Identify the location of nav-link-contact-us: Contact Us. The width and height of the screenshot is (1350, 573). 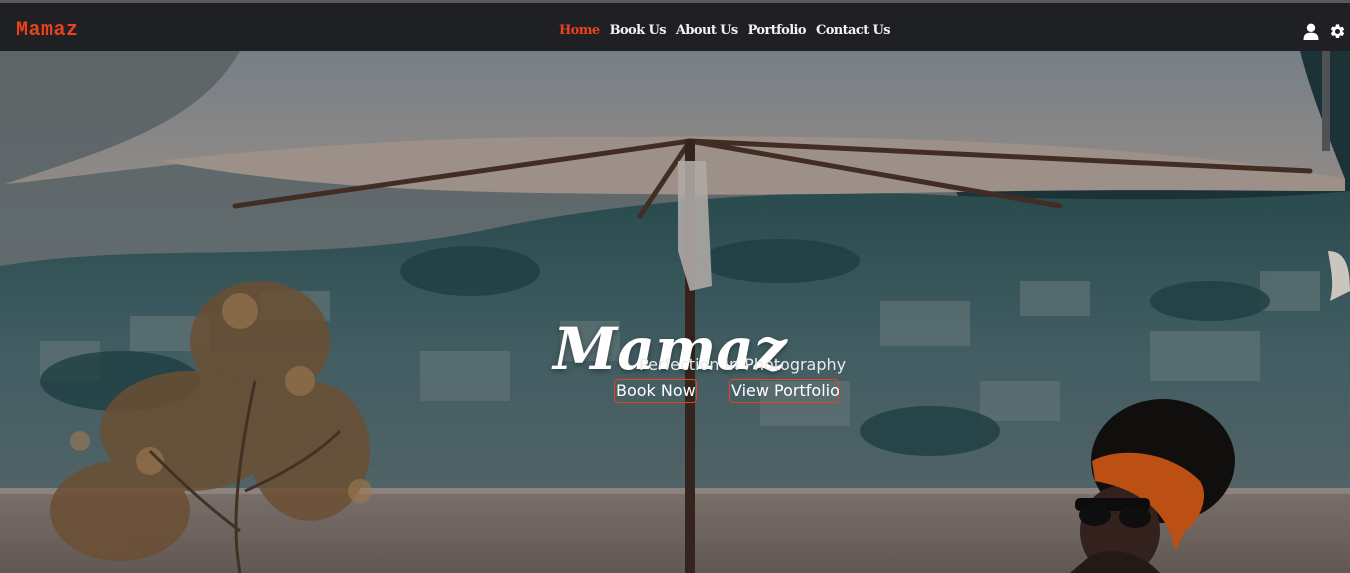
(853, 30).